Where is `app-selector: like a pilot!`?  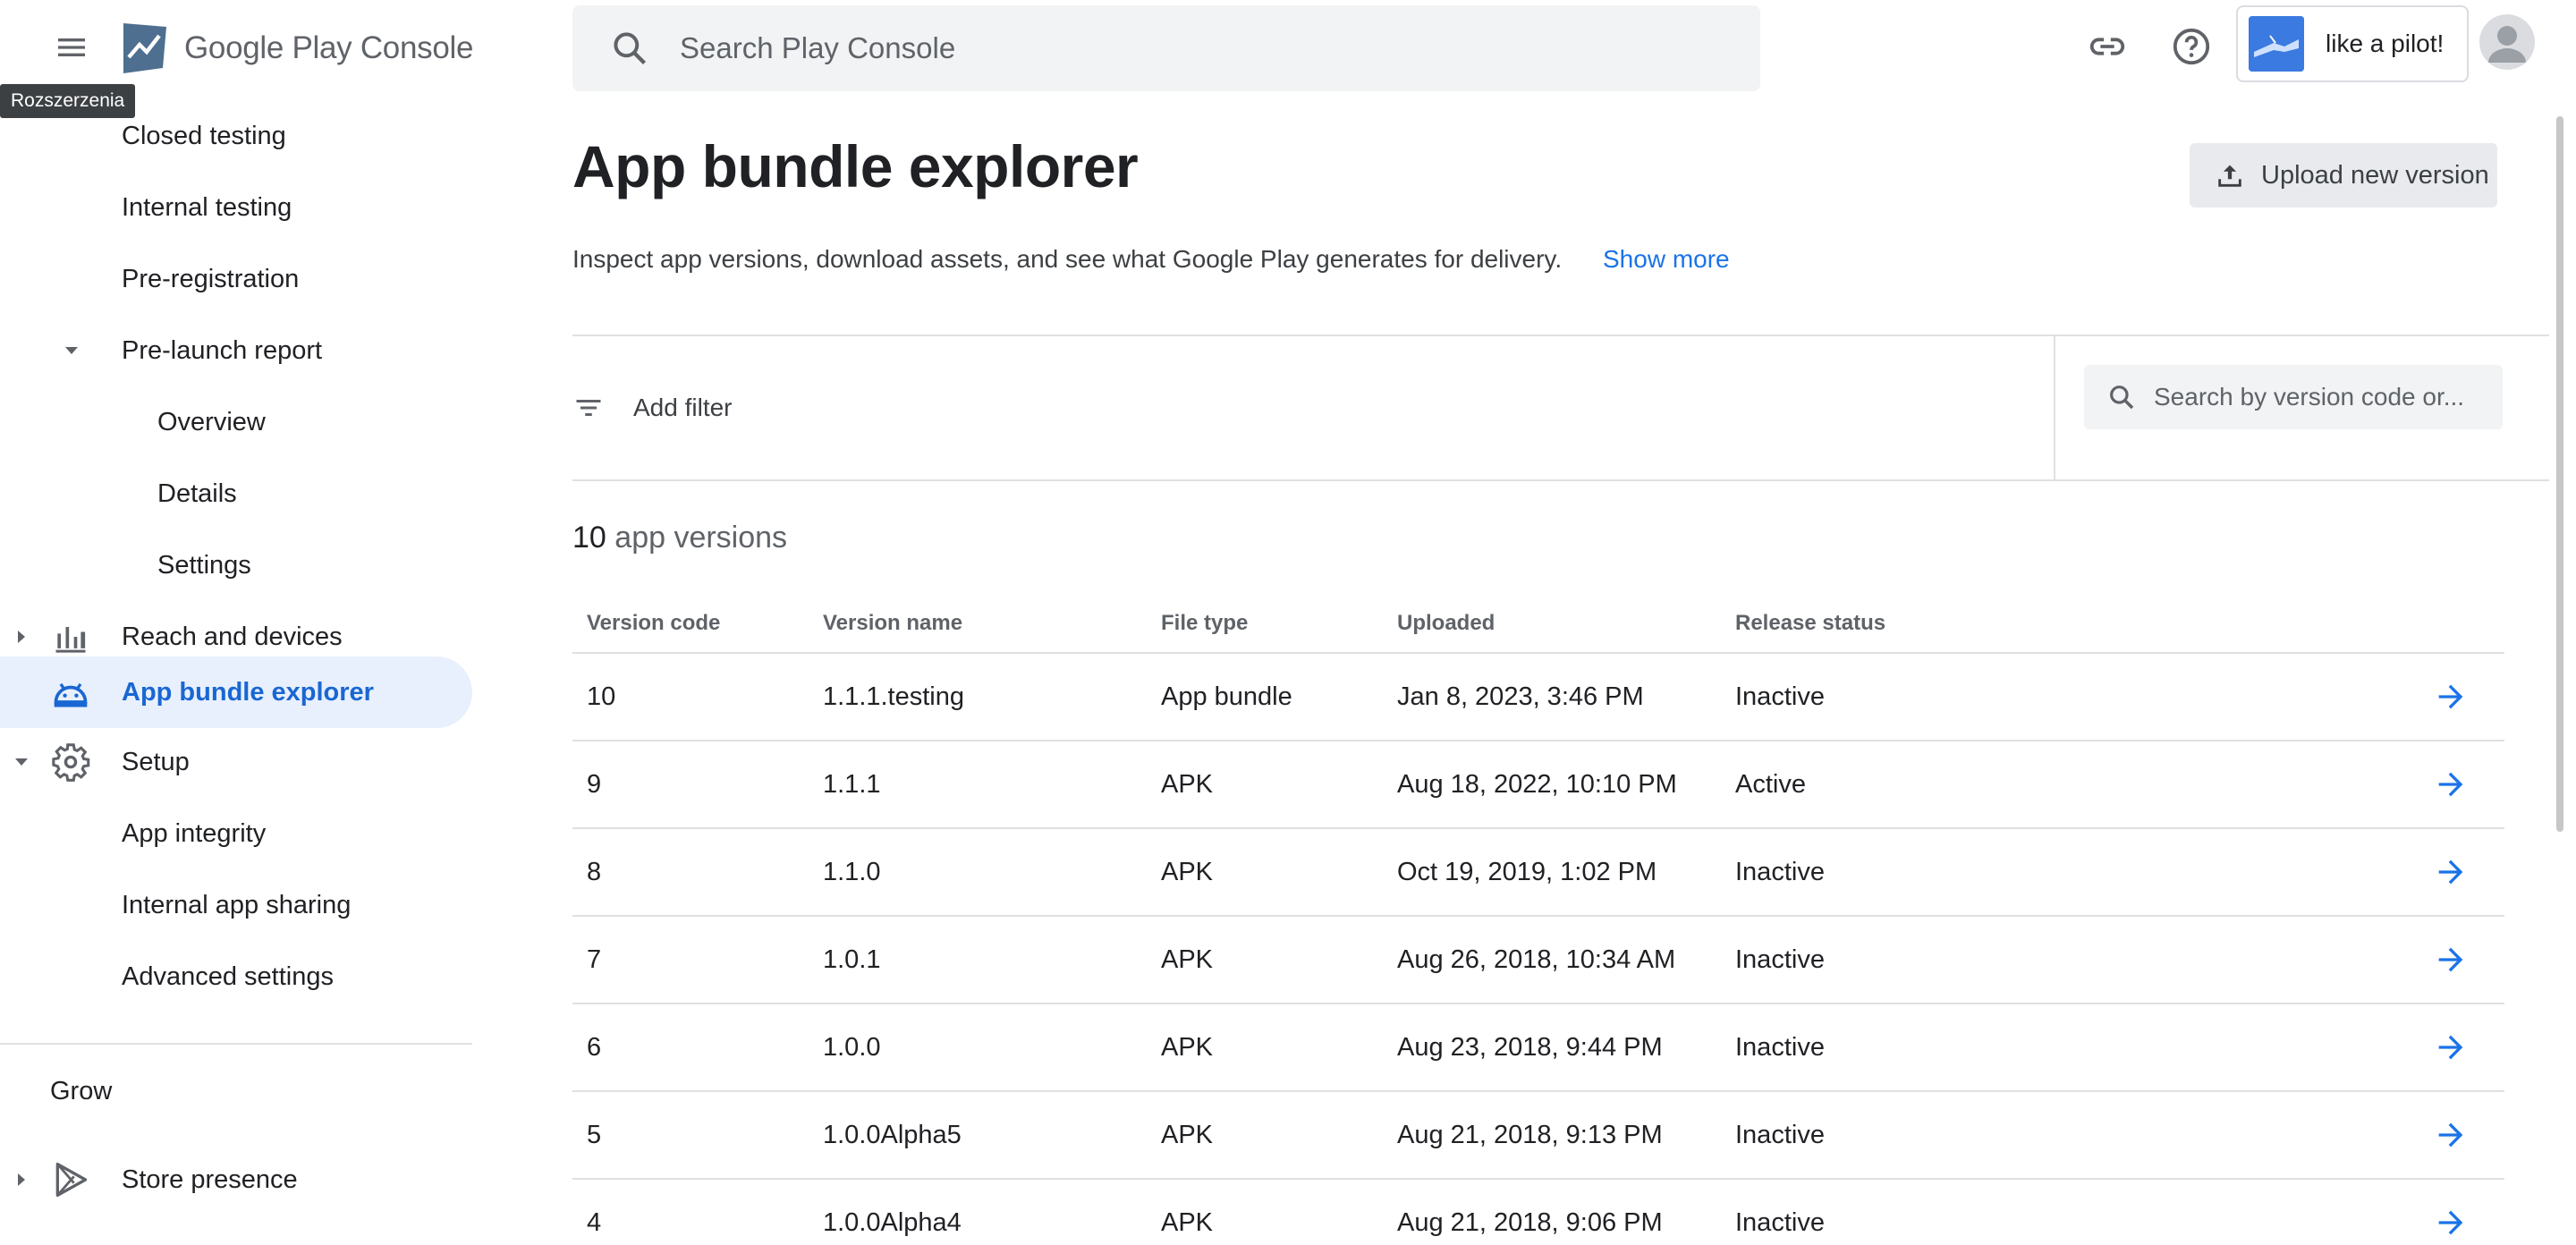
app-selector: like a pilot! is located at coordinates (2352, 43).